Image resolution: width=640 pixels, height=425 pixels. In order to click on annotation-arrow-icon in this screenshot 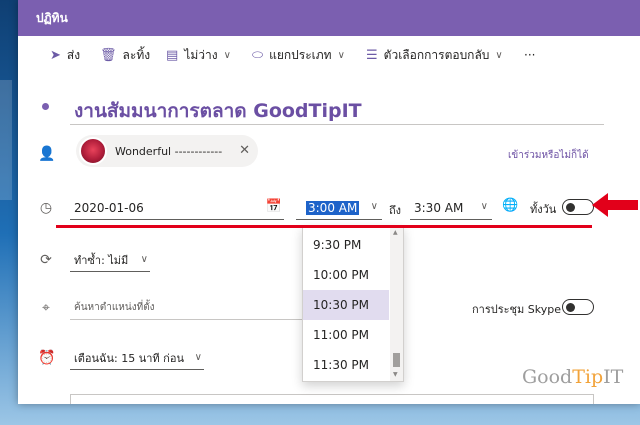, I will do `click(615, 205)`.